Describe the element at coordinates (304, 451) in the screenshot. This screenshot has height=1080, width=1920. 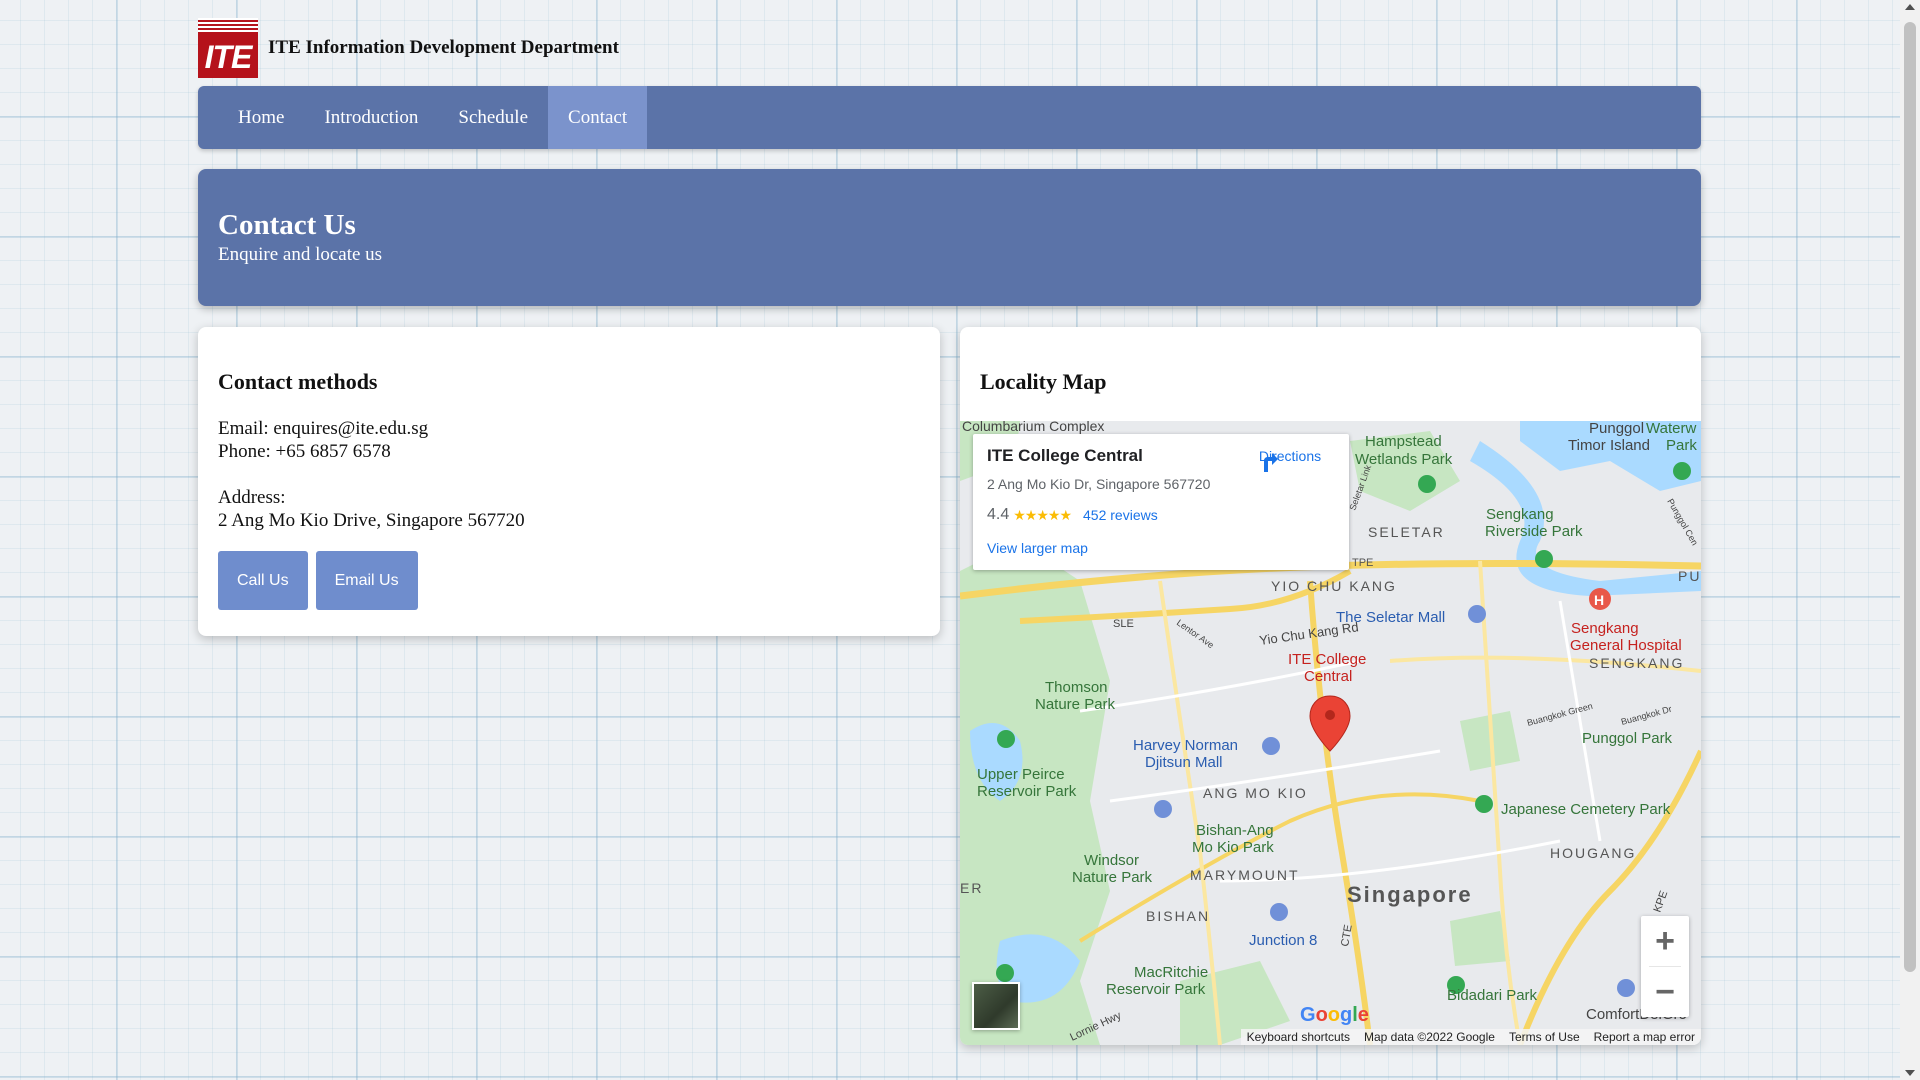
I see `phone-text: Phone: +65 6857 6578` at that location.